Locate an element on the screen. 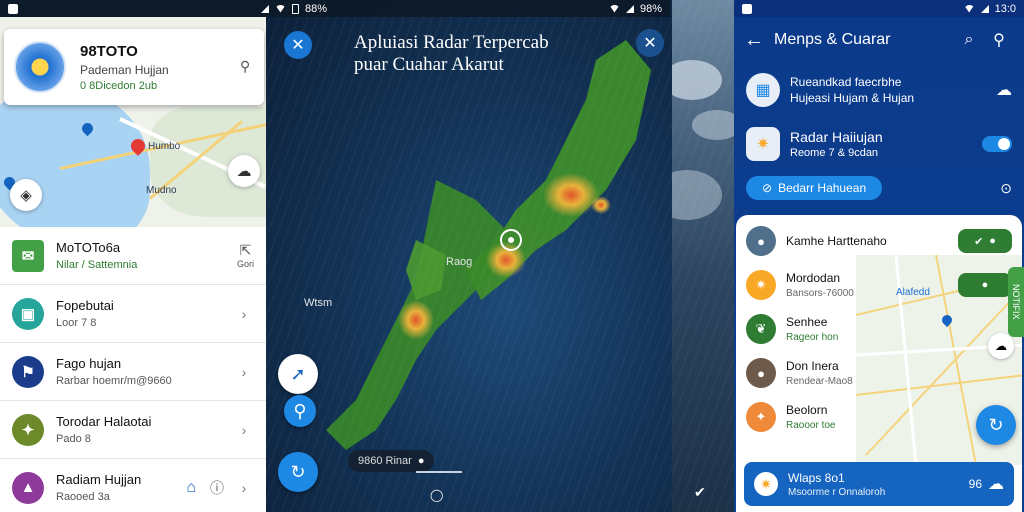 The image size is (1024, 512). search-icon: ⌕ is located at coordinates (969, 40).